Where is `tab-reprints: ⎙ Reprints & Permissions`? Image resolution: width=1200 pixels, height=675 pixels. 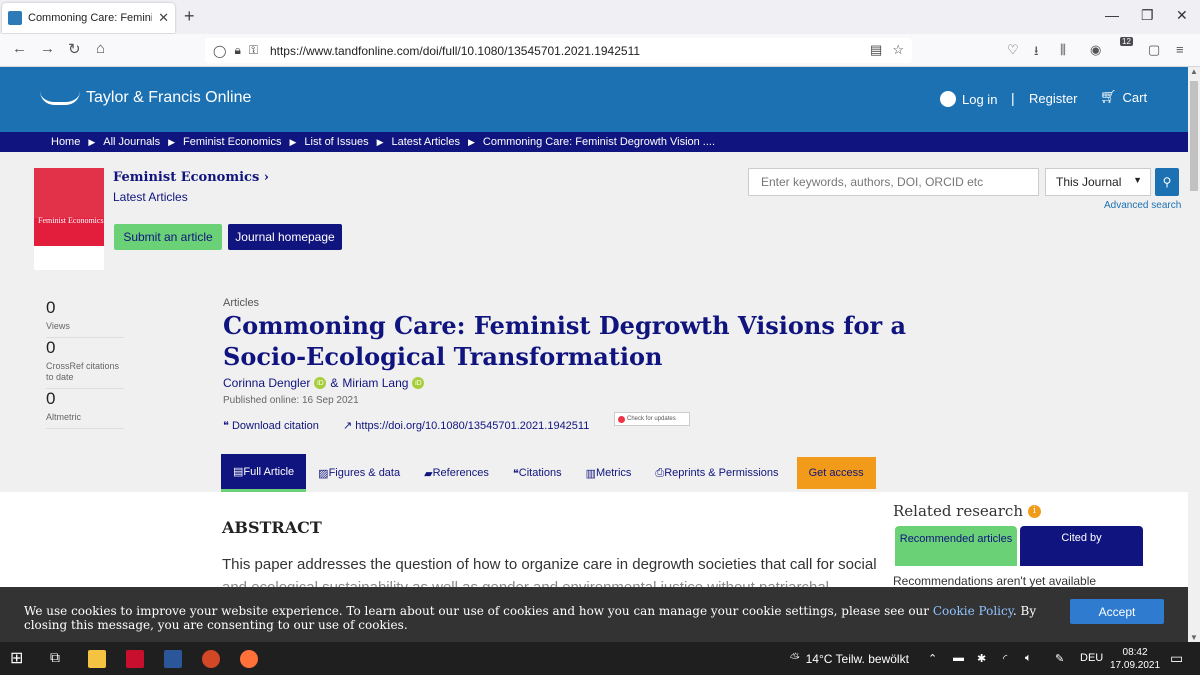 tab-reprints: ⎙ Reprints & Permissions is located at coordinates (716, 473).